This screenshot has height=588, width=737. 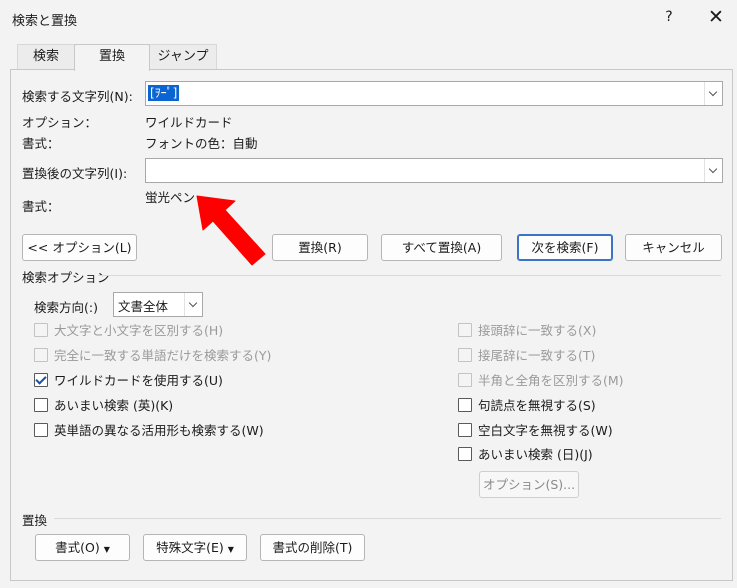 I want to click on checkbox-label: ワイルドカードを使用する(U), so click(x=138, y=380).